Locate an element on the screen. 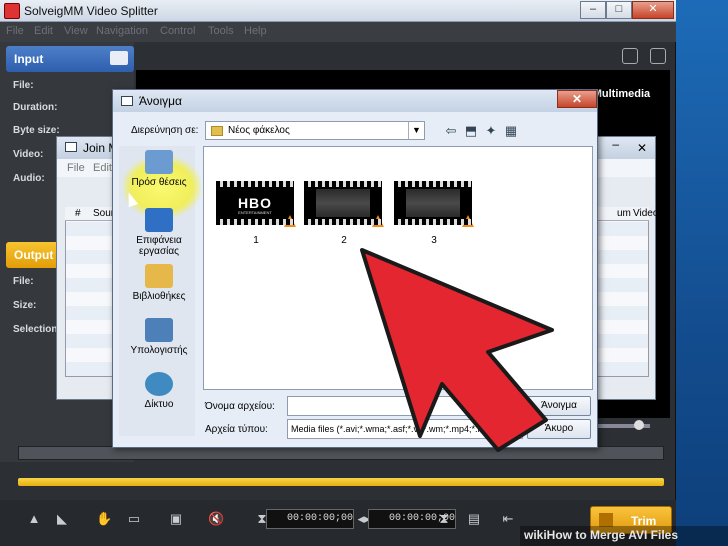 This screenshot has height=546, width=728. file-item-3: 3 is located at coordinates (434, 213).